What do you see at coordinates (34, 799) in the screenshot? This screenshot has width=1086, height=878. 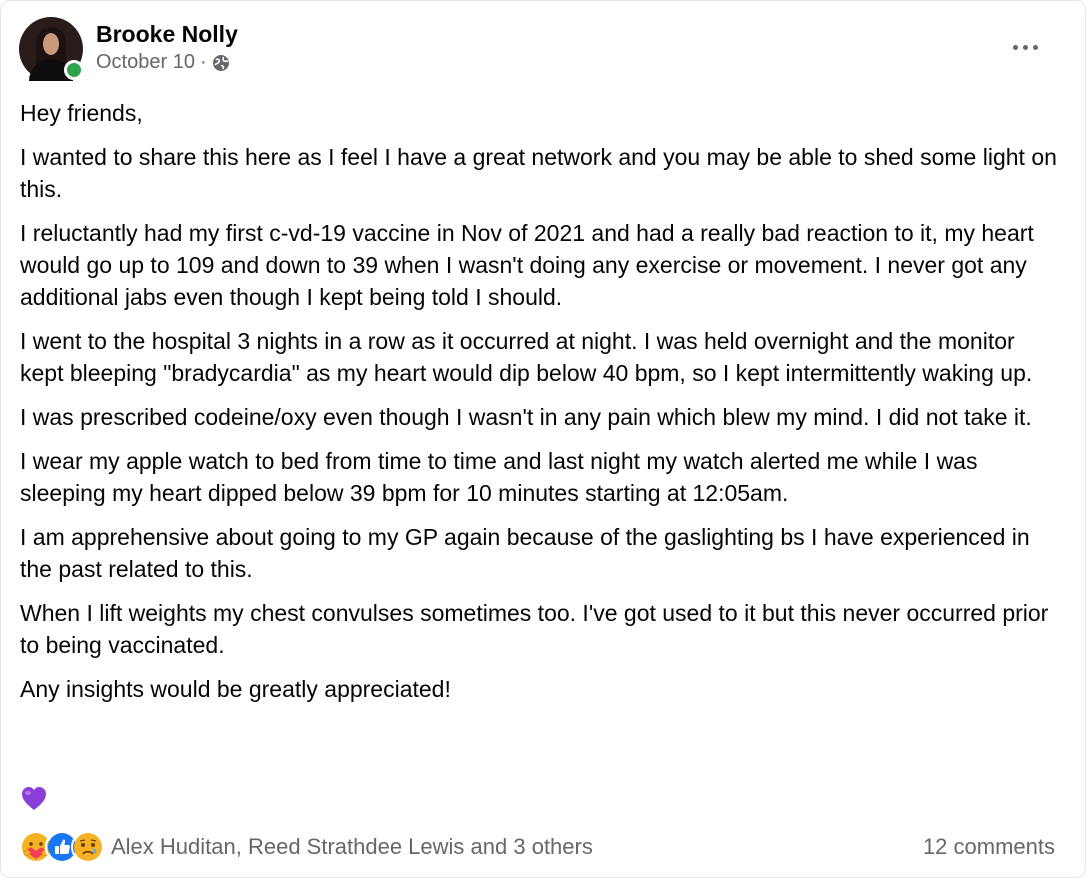 I see `purple-heart-emoji` at bounding box center [34, 799].